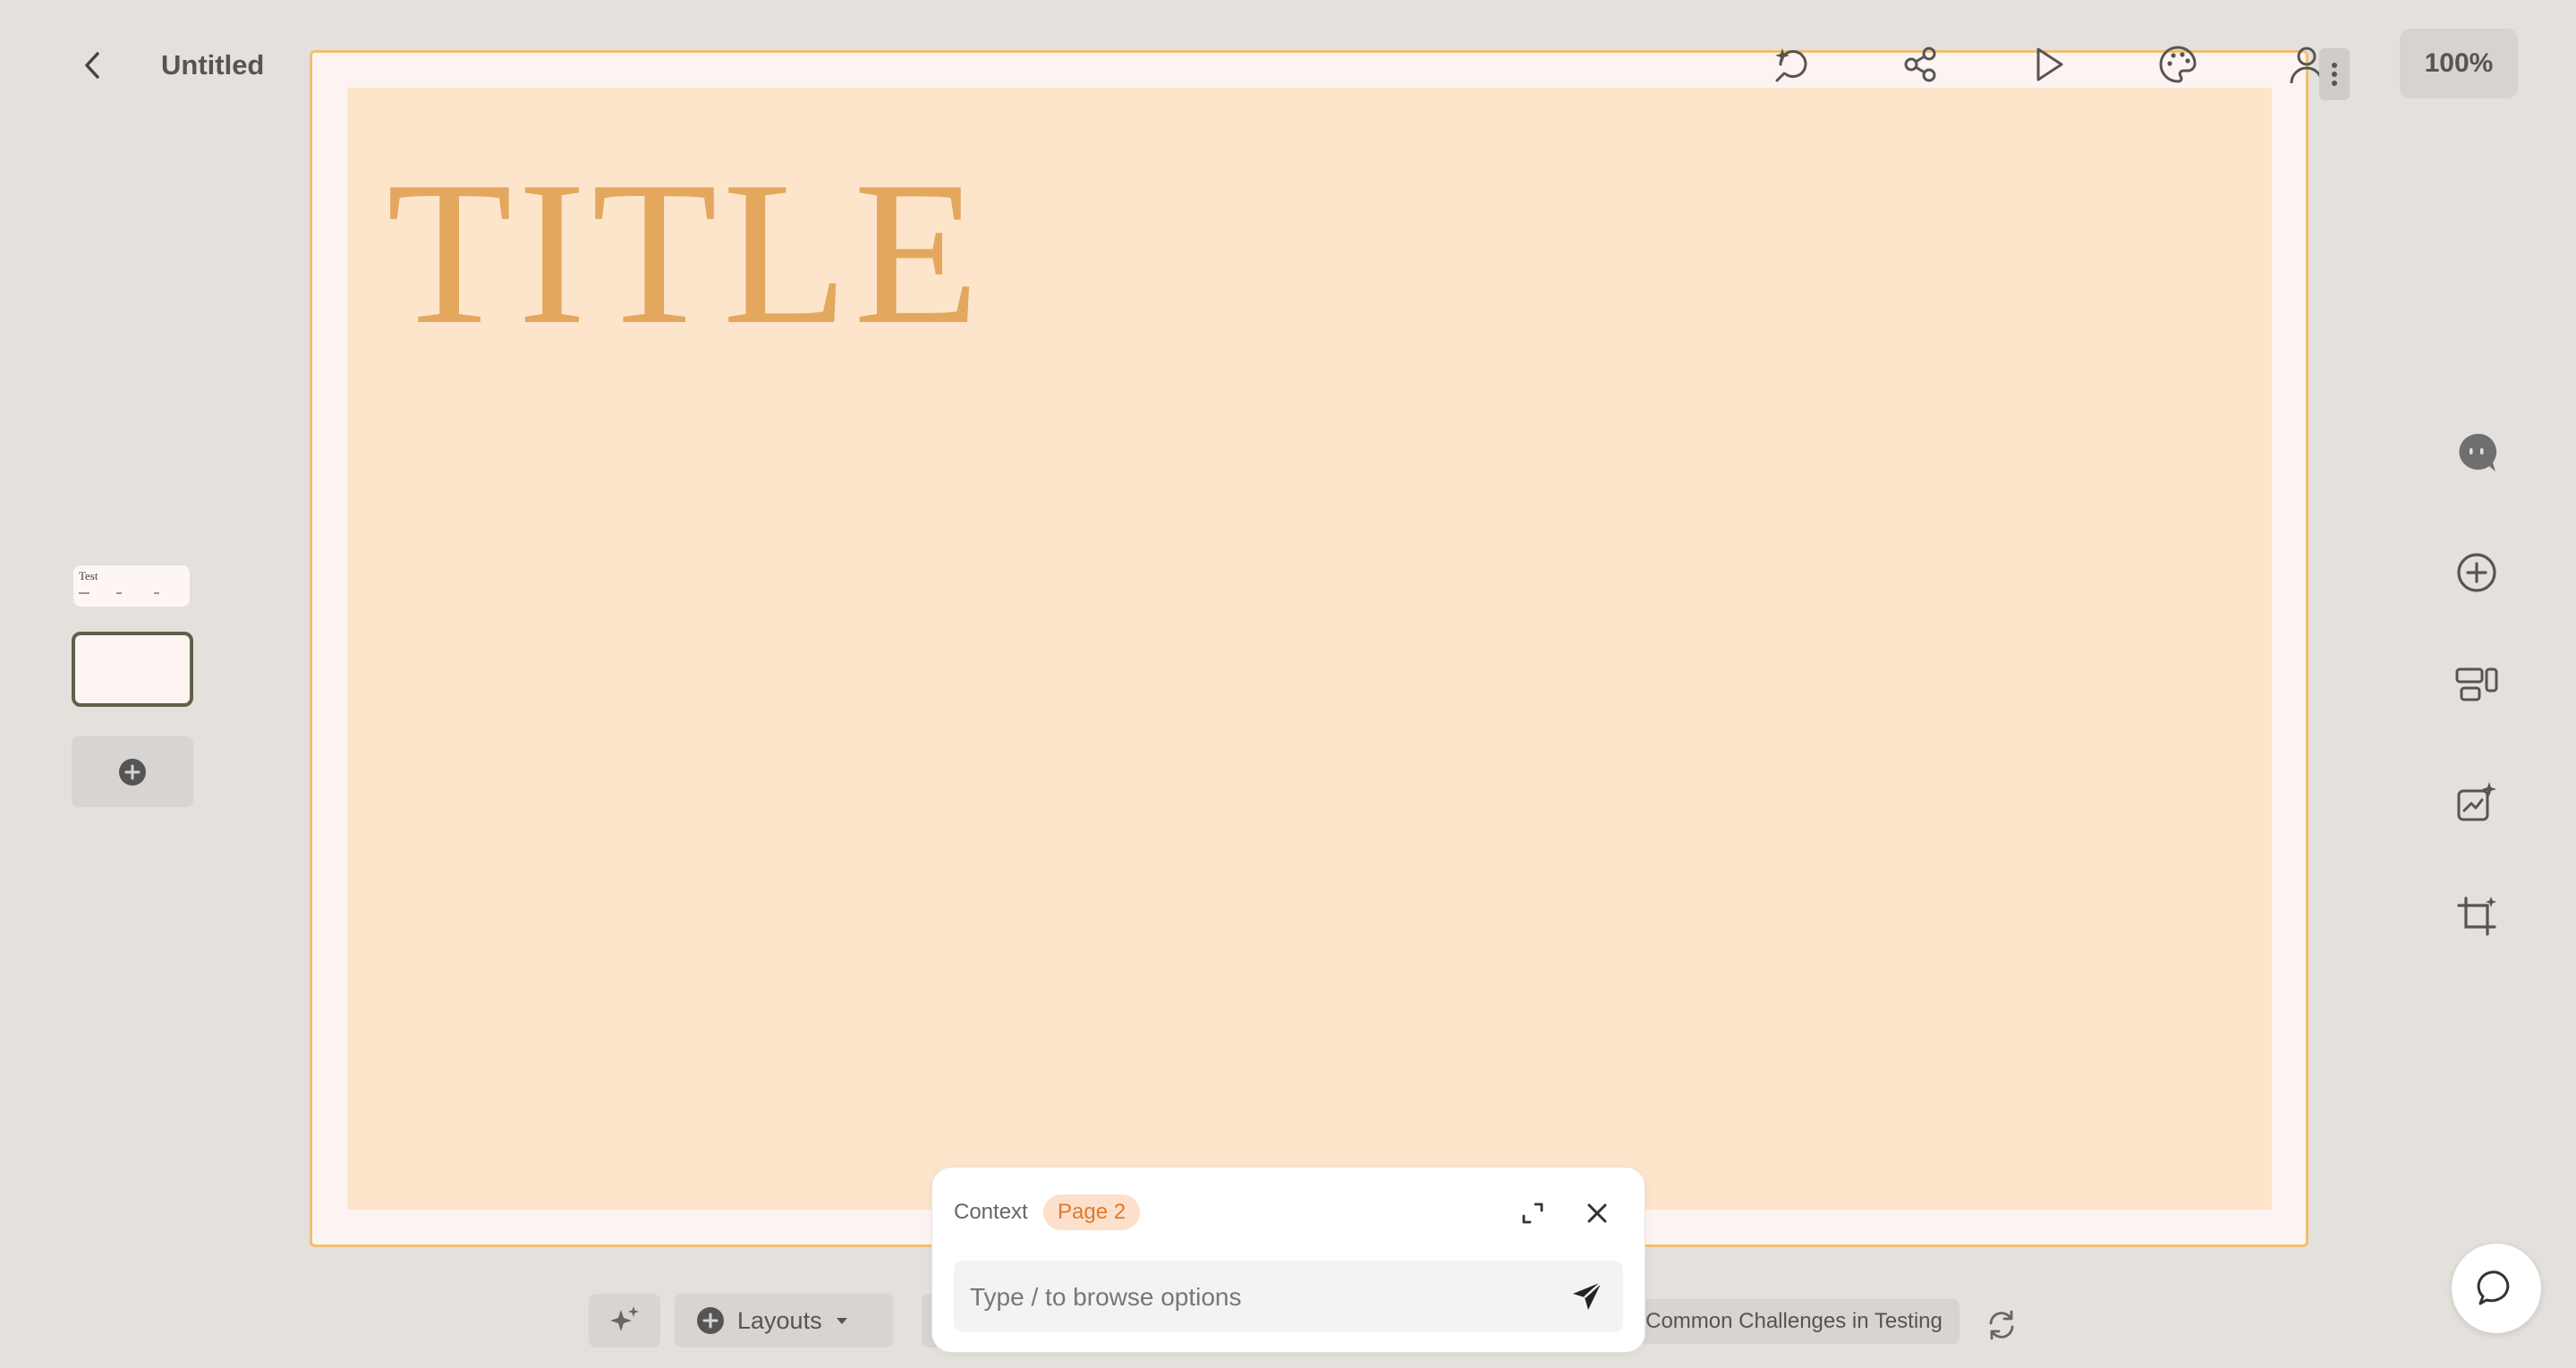  I want to click on prompt-box, so click(1288, 1297).